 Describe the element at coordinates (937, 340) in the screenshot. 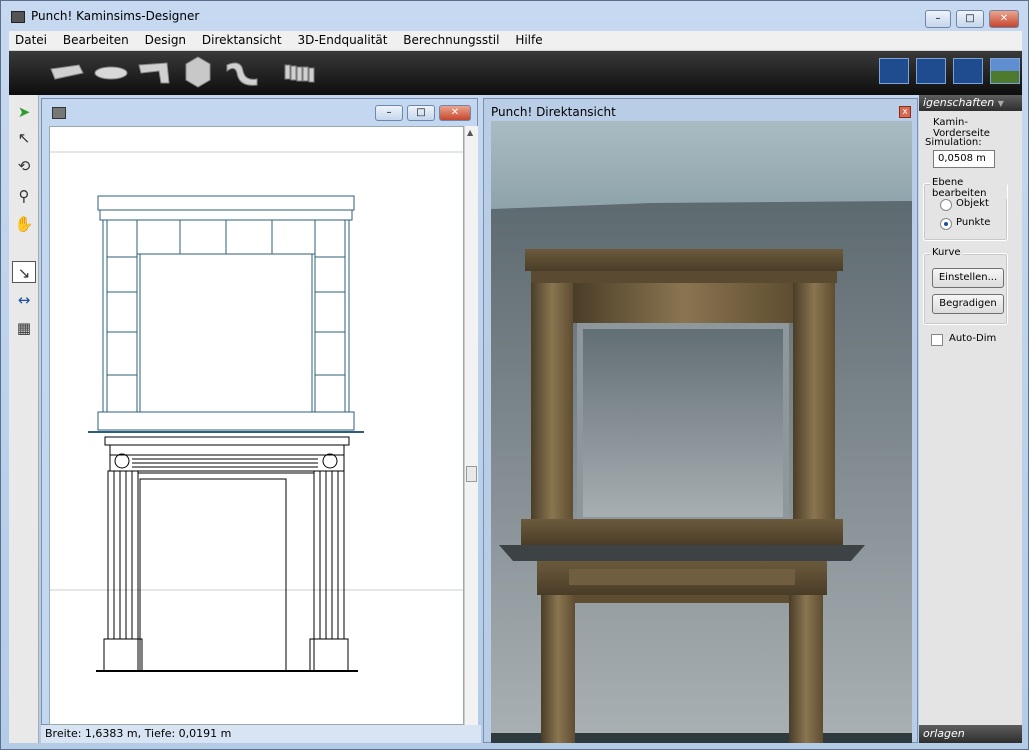

I see `auto-dim-checkbox` at that location.